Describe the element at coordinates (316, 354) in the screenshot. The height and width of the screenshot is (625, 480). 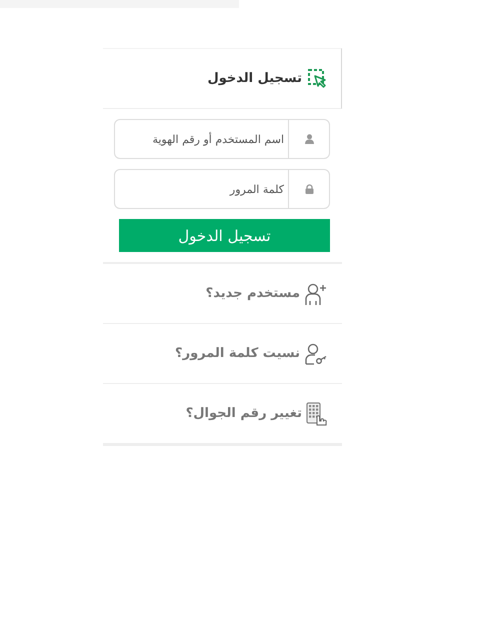
I see `user-key-icon` at that location.